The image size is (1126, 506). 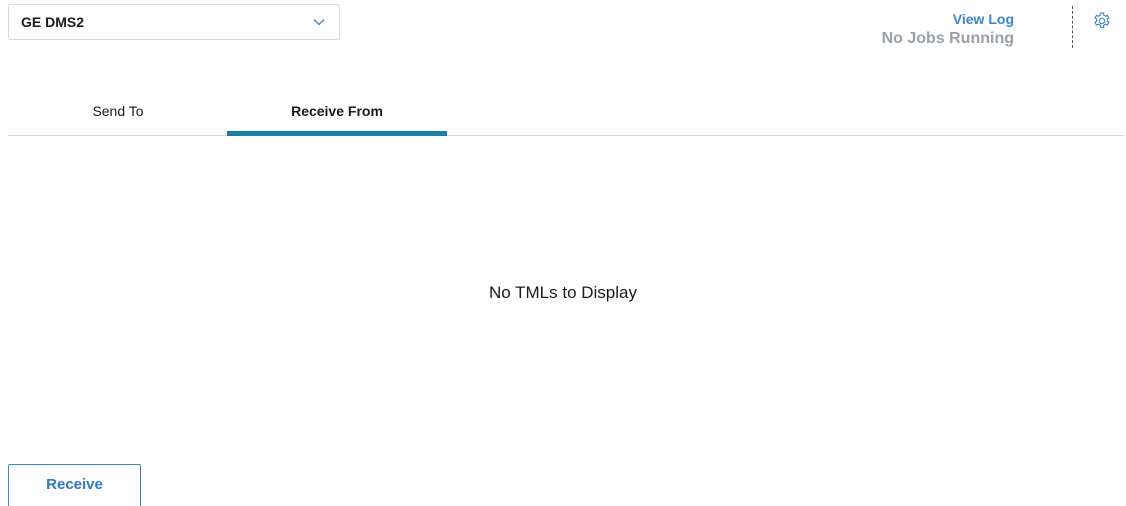 I want to click on tab-send-to: Send To, so click(x=118, y=110).